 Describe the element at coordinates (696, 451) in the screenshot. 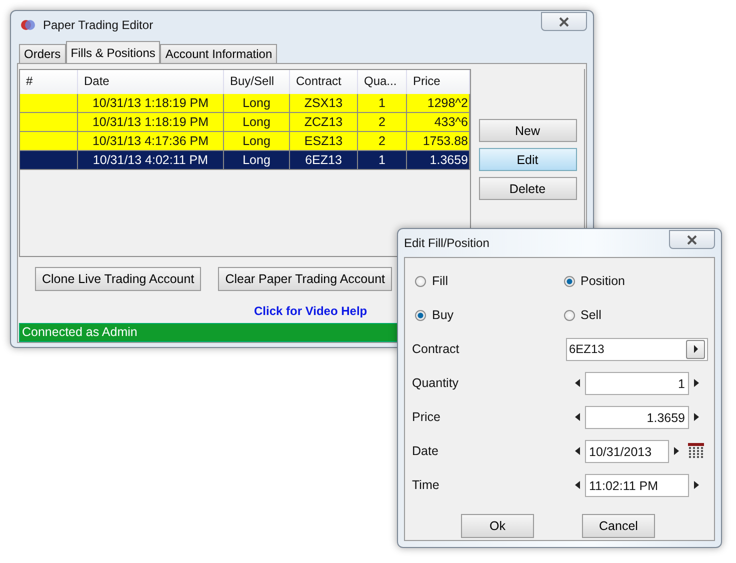

I see `calendar-icon` at that location.